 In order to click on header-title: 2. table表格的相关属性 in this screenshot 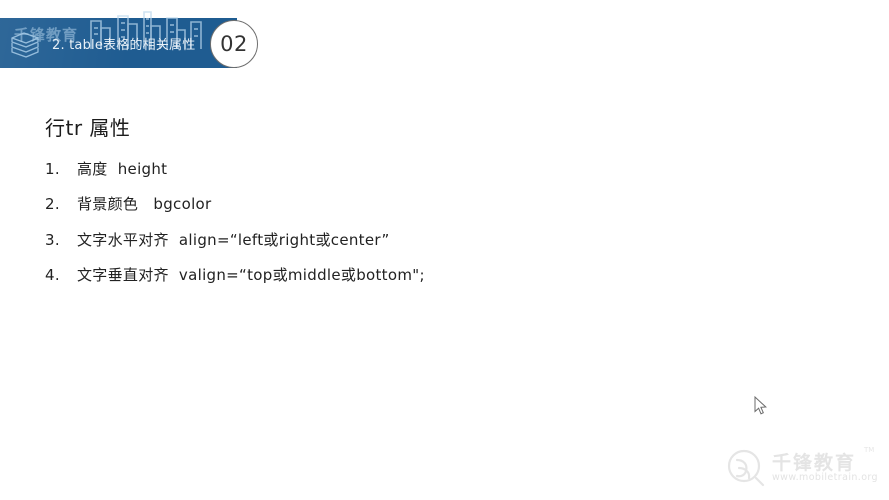, I will do `click(124, 45)`.